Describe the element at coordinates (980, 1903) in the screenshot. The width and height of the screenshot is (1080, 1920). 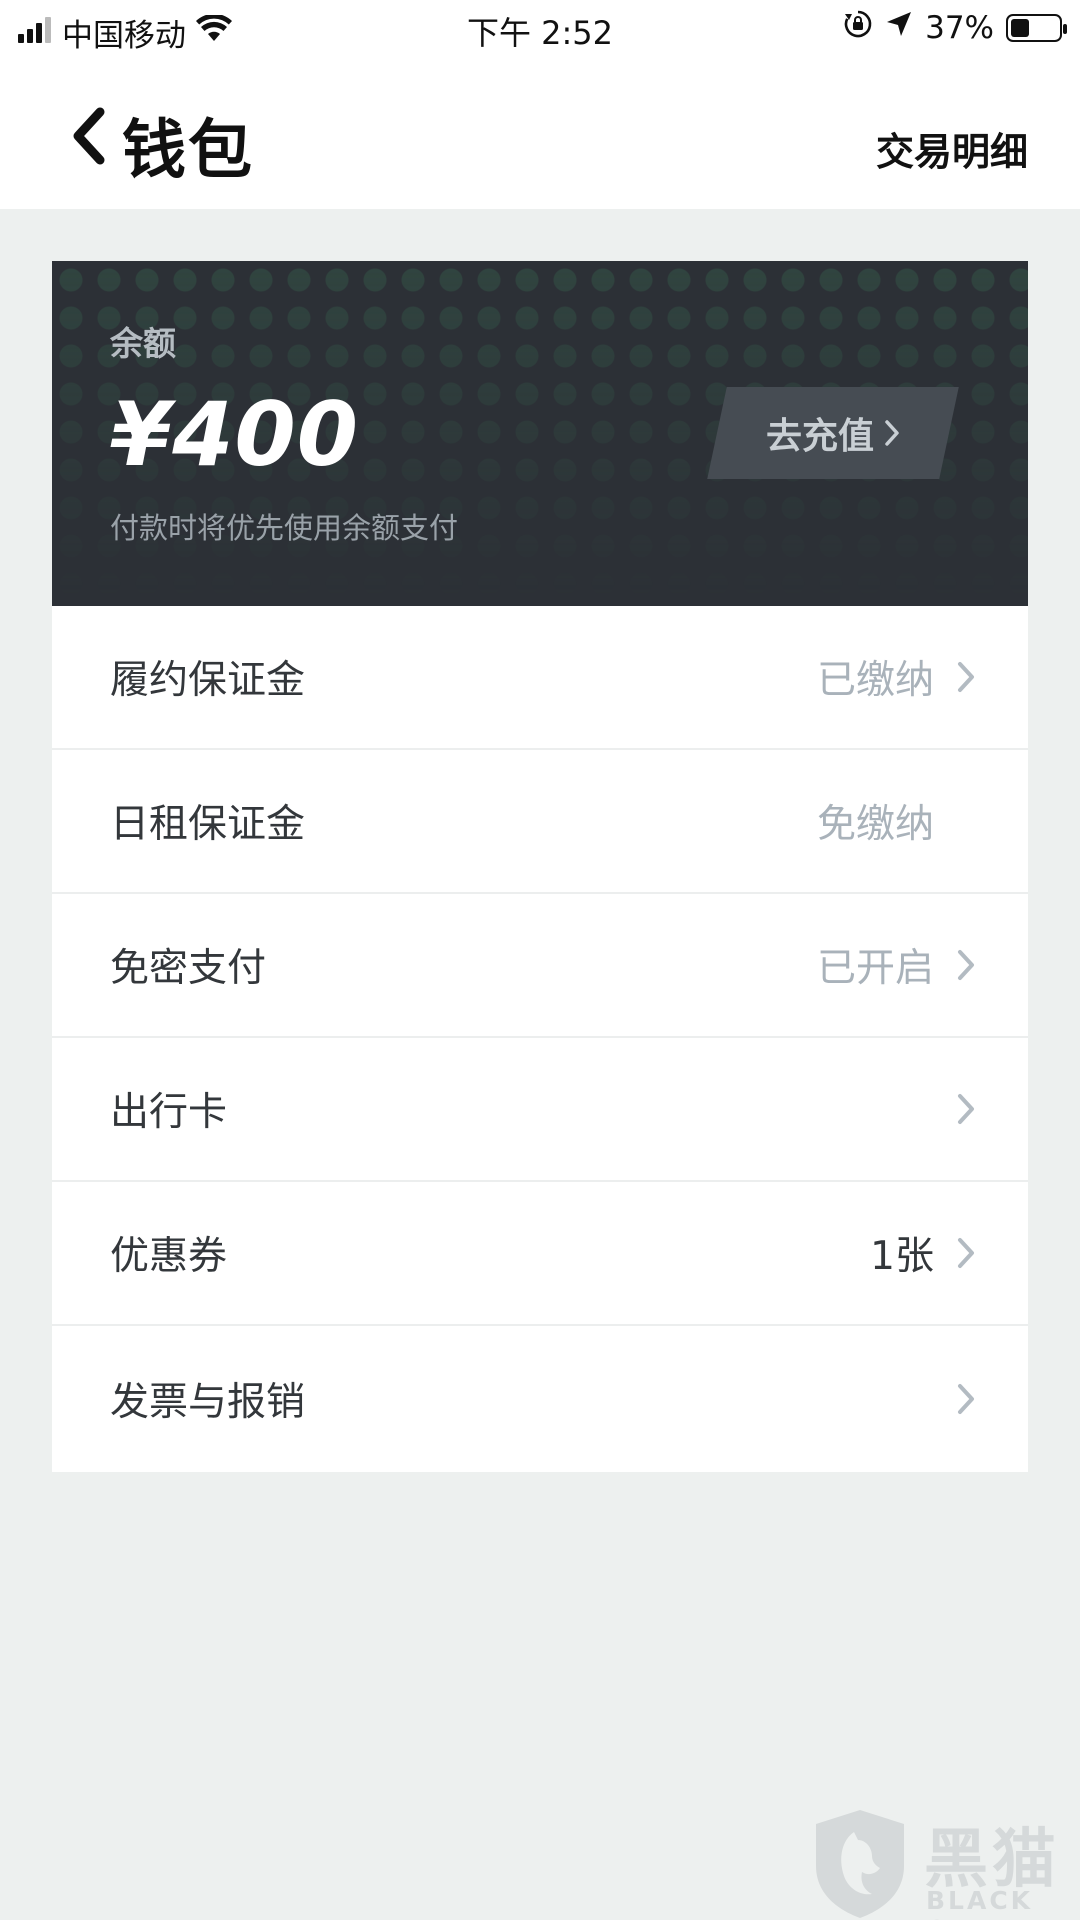
I see `watermark-subtitle: BLACK CAT` at that location.